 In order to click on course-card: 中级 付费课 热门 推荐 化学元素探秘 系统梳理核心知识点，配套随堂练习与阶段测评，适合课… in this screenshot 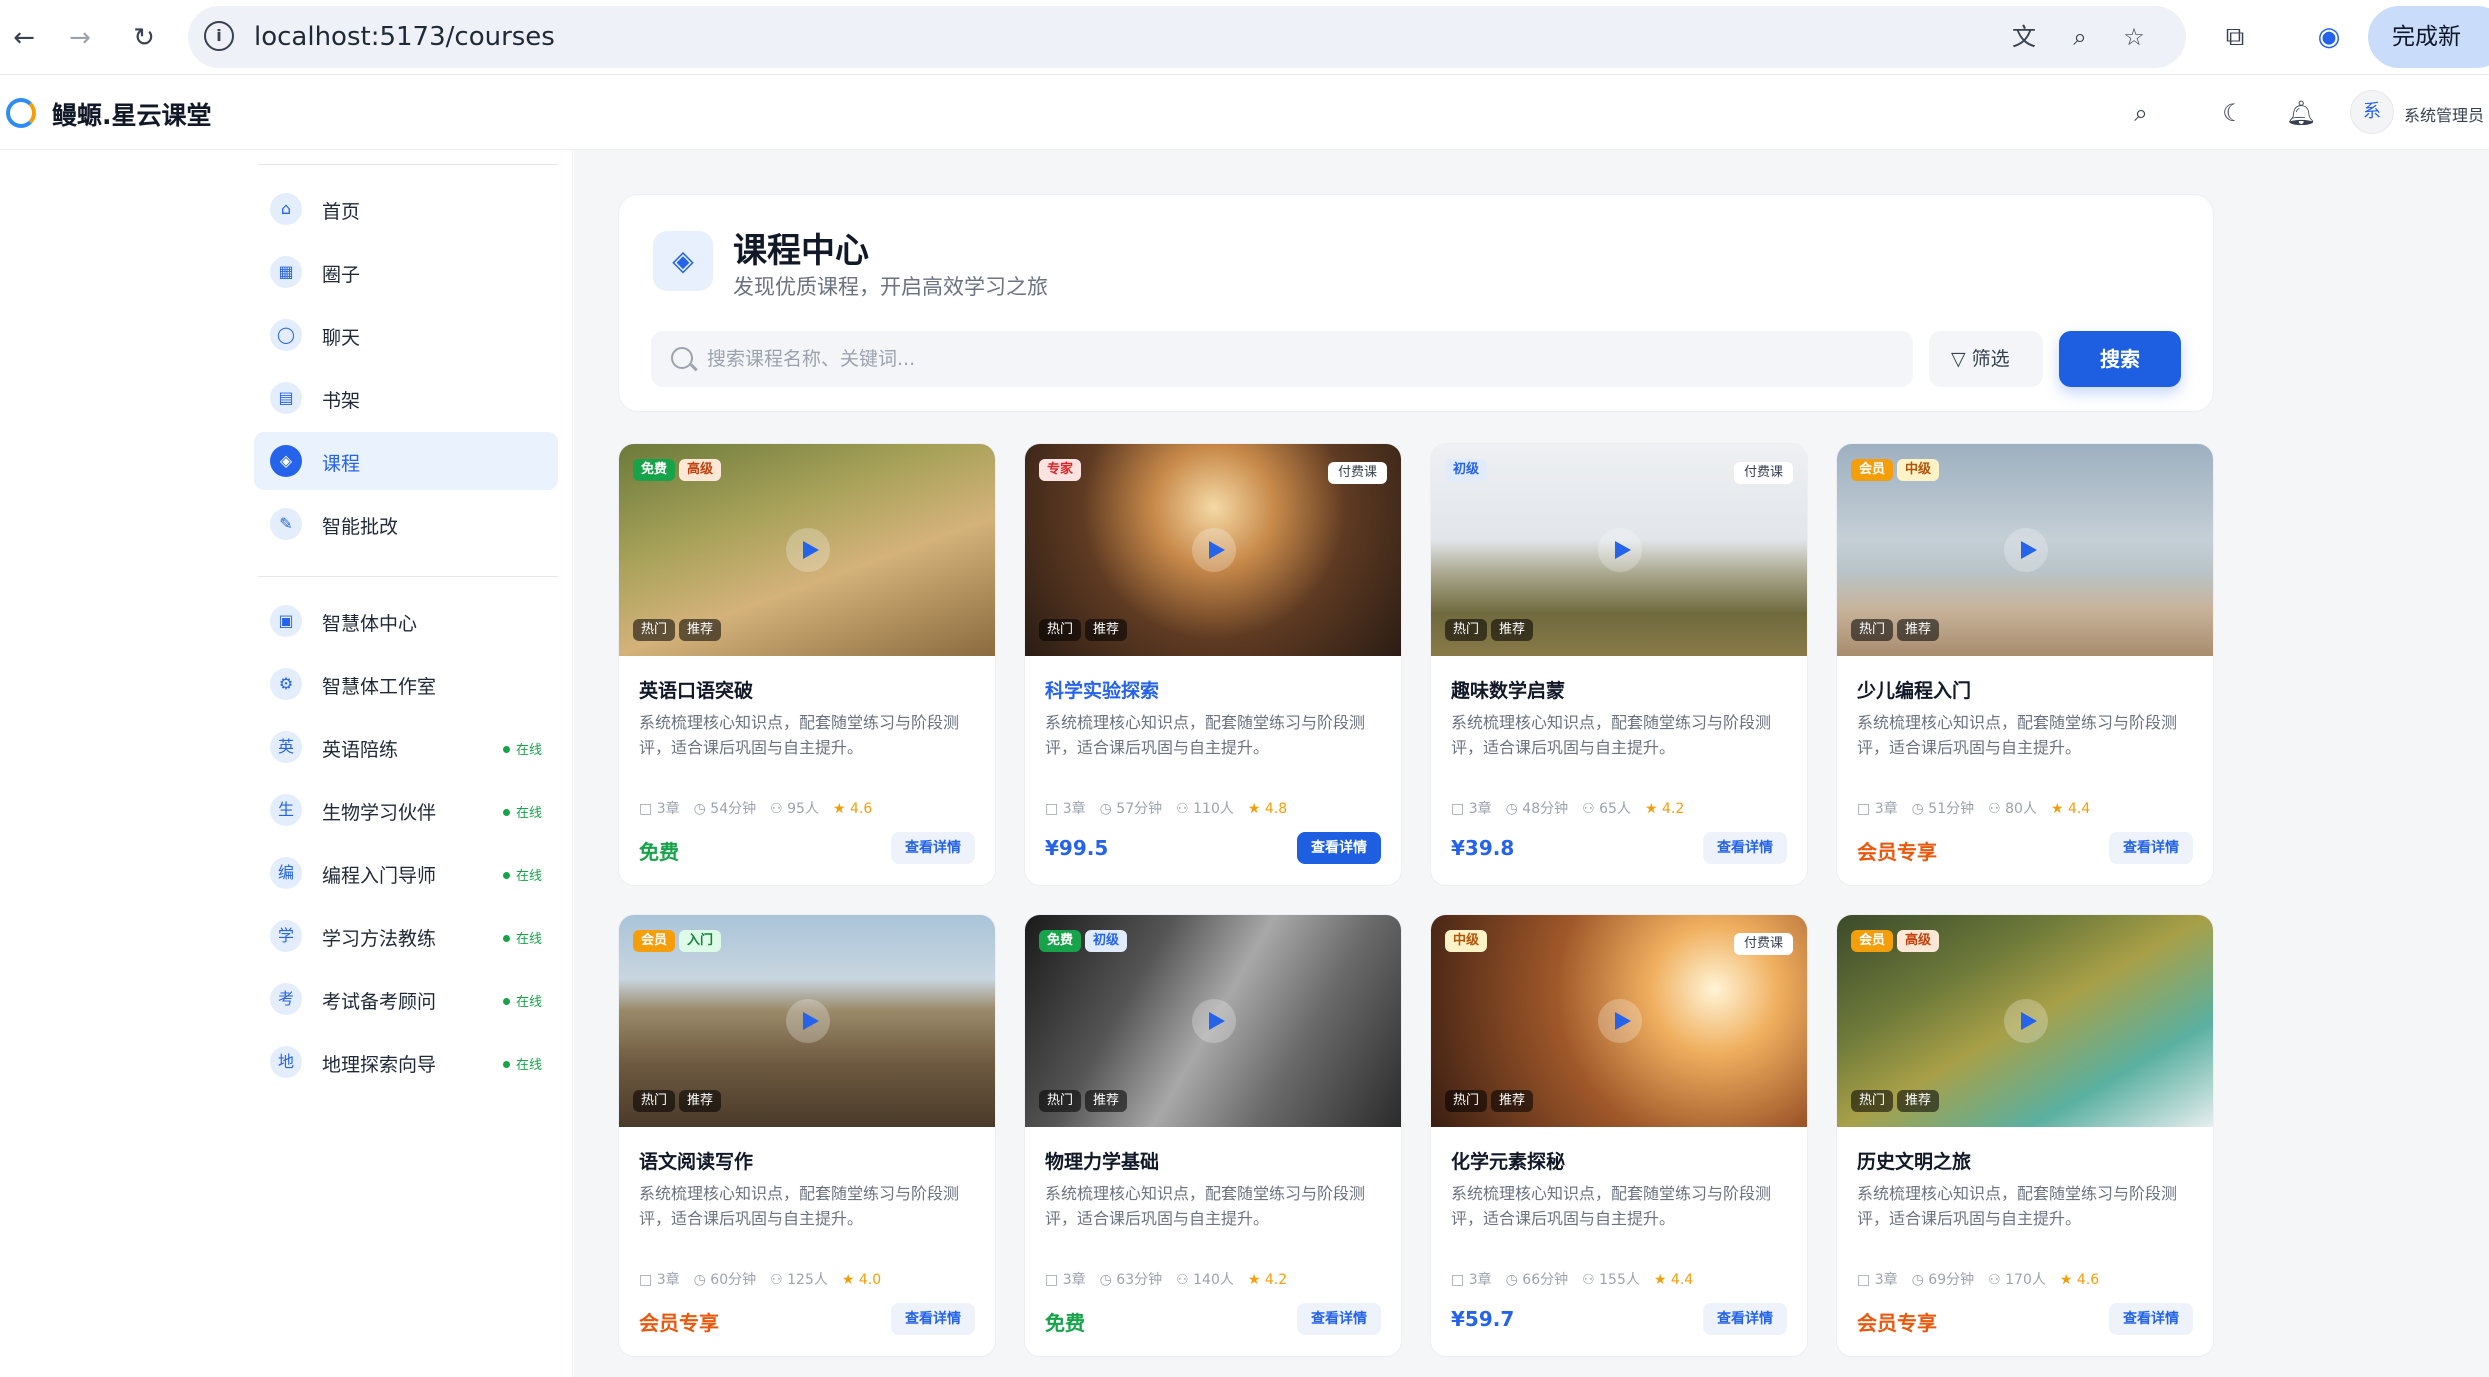, I will do `click(1619, 1135)`.